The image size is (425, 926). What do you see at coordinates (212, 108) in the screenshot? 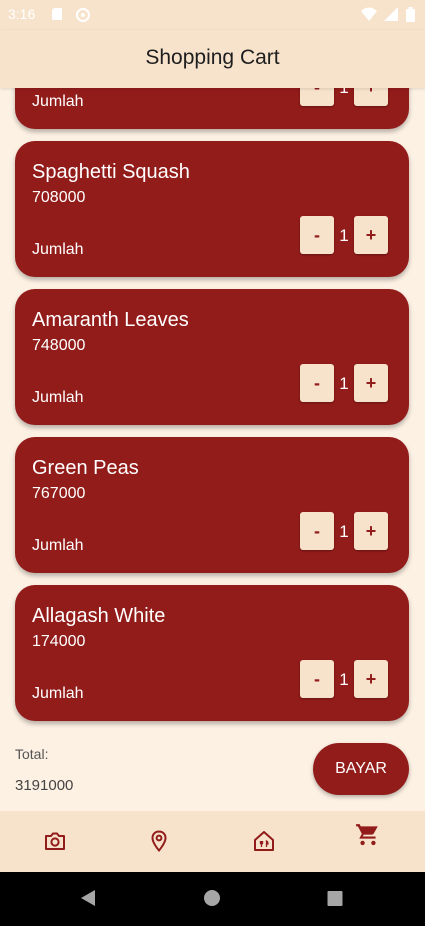
I see `cart-item-card: Jumlah - 1 +` at bounding box center [212, 108].